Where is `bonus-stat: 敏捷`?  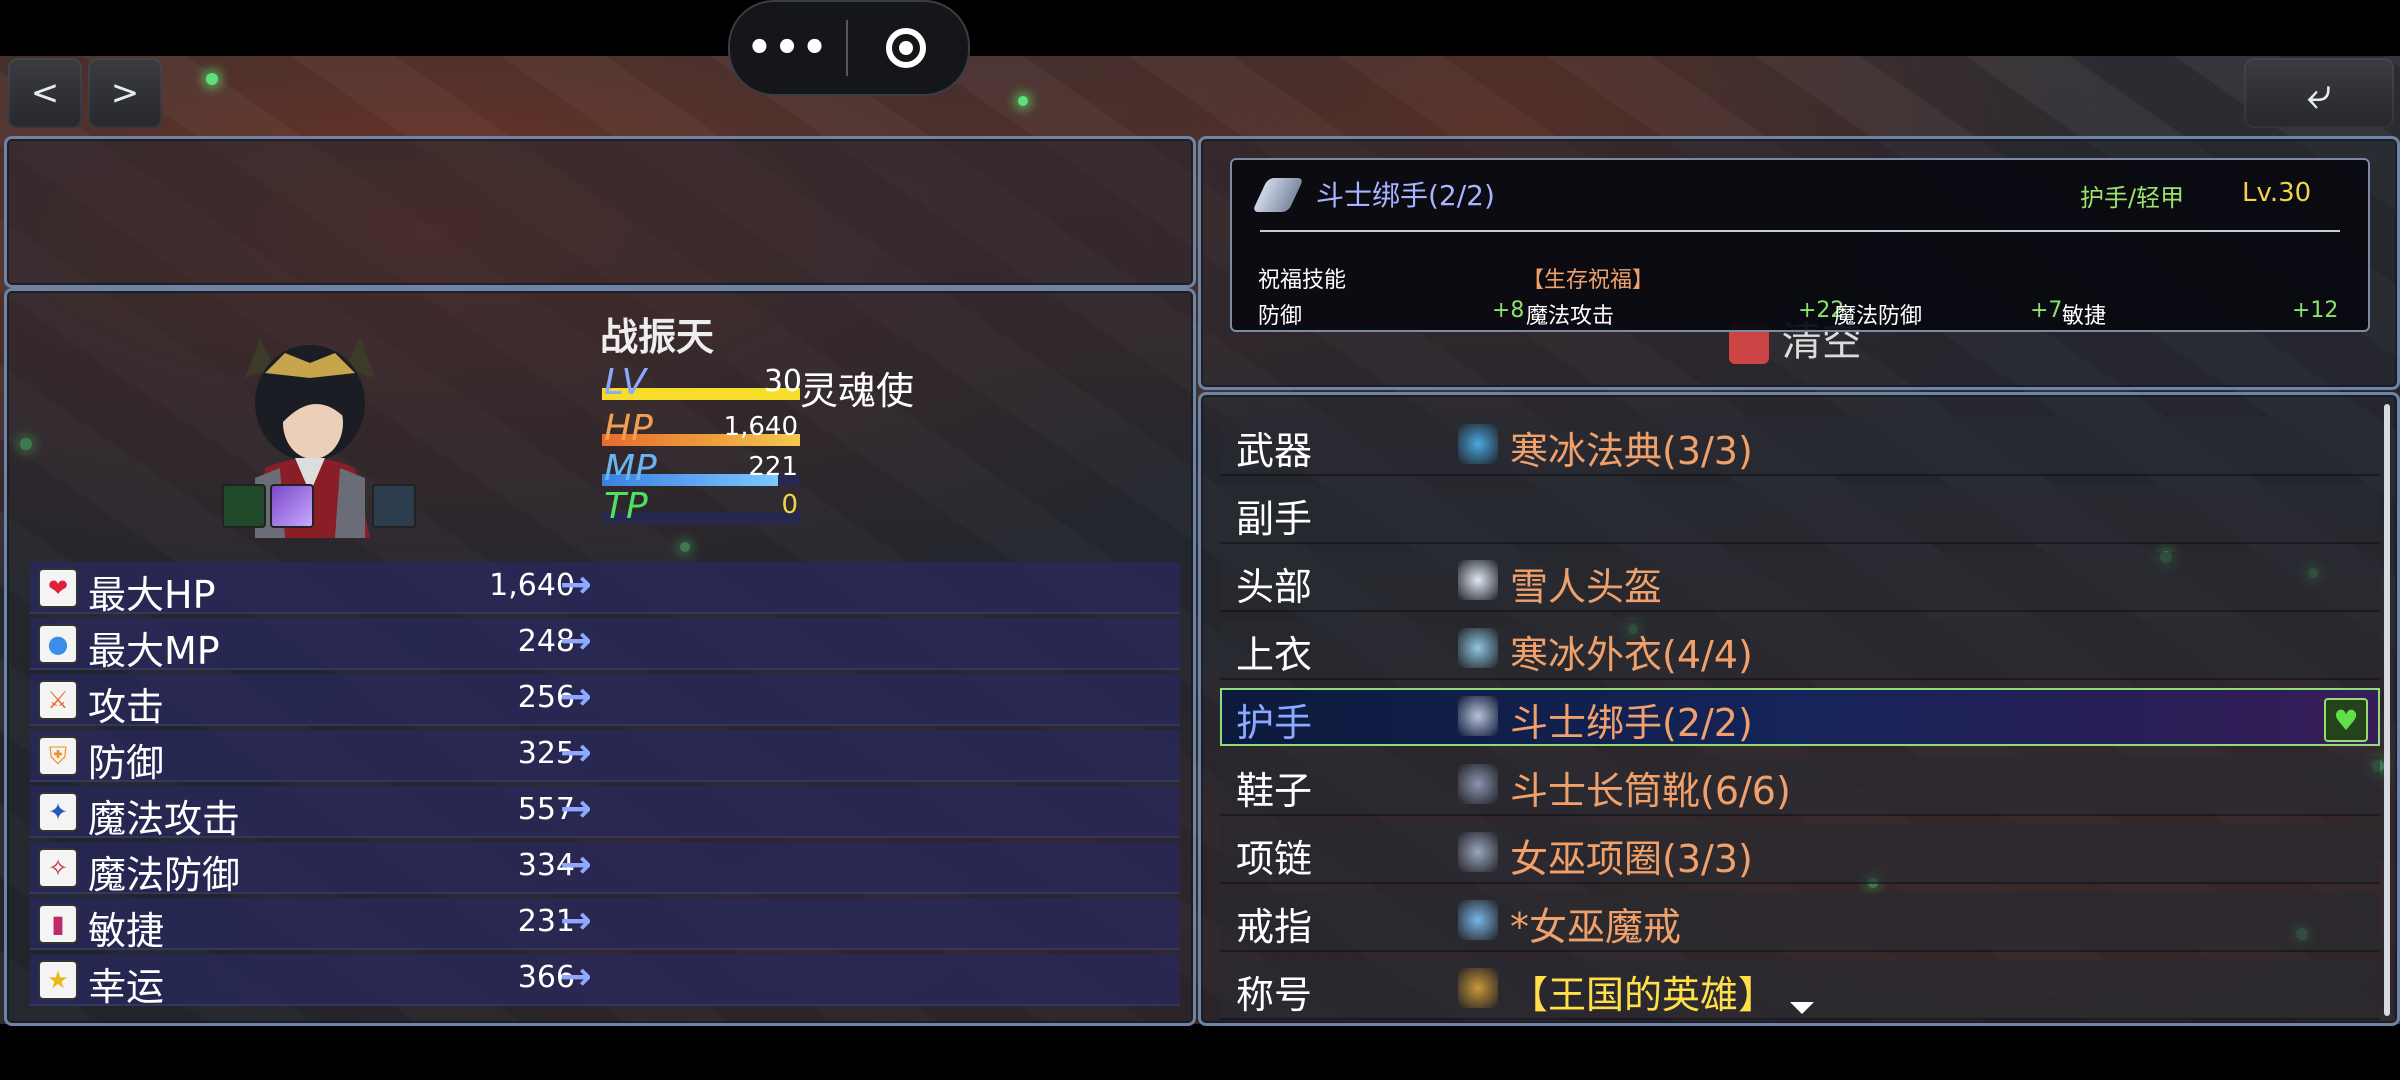
bonus-stat: 敏捷 is located at coordinates (2084, 316).